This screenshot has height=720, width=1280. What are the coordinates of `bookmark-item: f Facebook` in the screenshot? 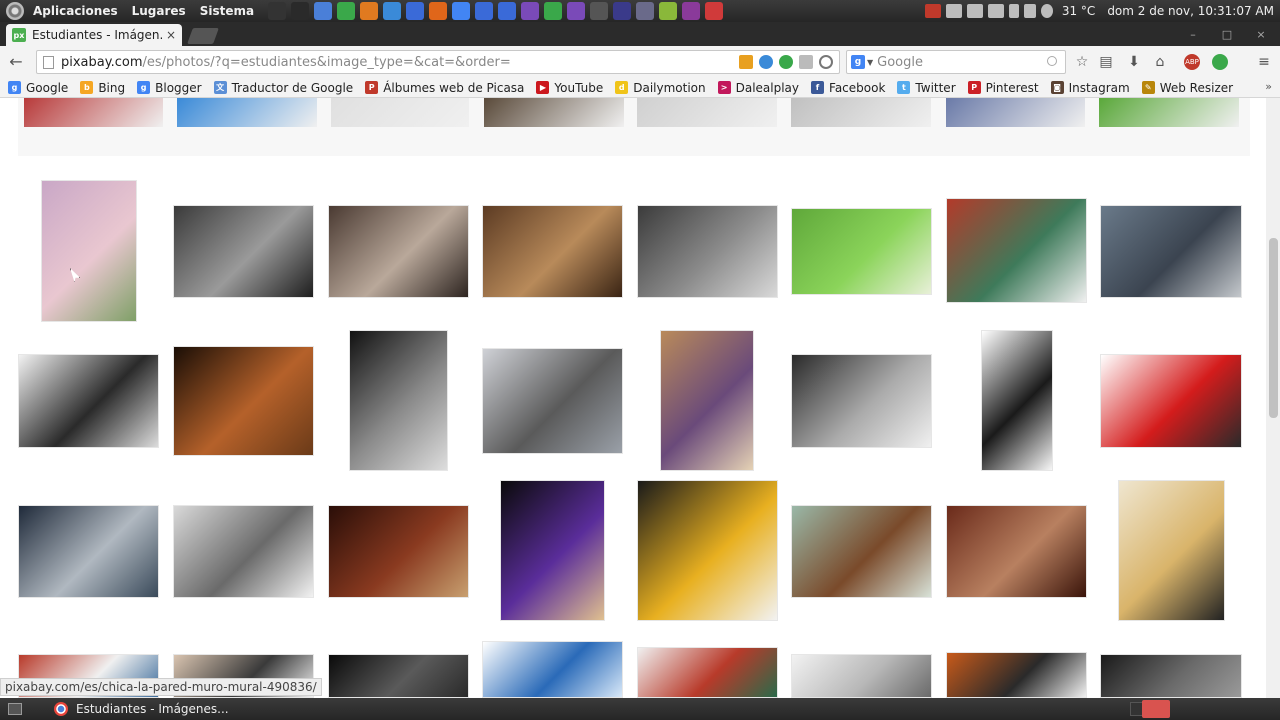 It's located at (848, 88).